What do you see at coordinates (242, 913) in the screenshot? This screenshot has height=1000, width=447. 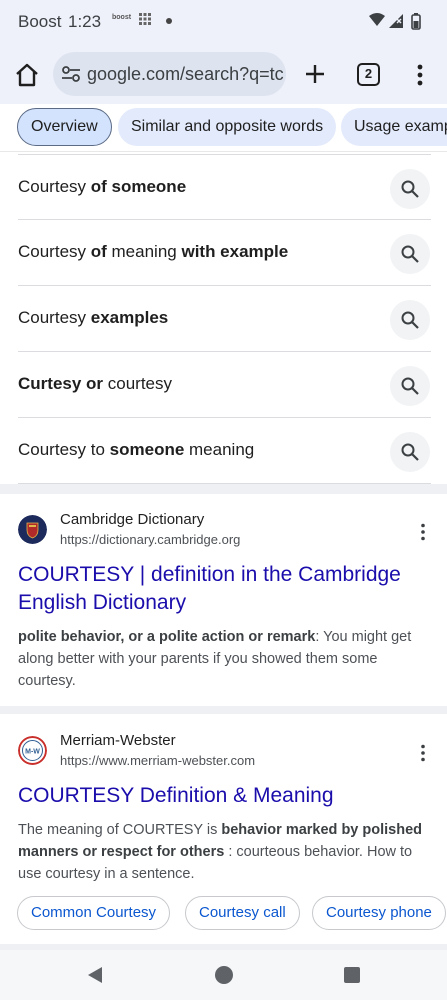 I see `pill-courtesy-call: Courtesy call` at bounding box center [242, 913].